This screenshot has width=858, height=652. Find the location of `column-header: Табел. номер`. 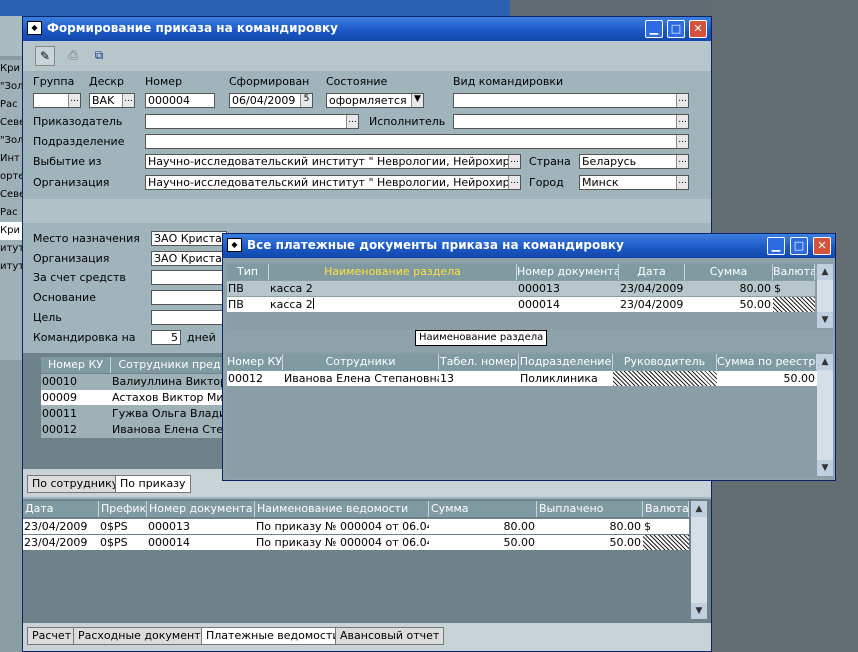

column-header: Табел. номер is located at coordinates (479, 362).